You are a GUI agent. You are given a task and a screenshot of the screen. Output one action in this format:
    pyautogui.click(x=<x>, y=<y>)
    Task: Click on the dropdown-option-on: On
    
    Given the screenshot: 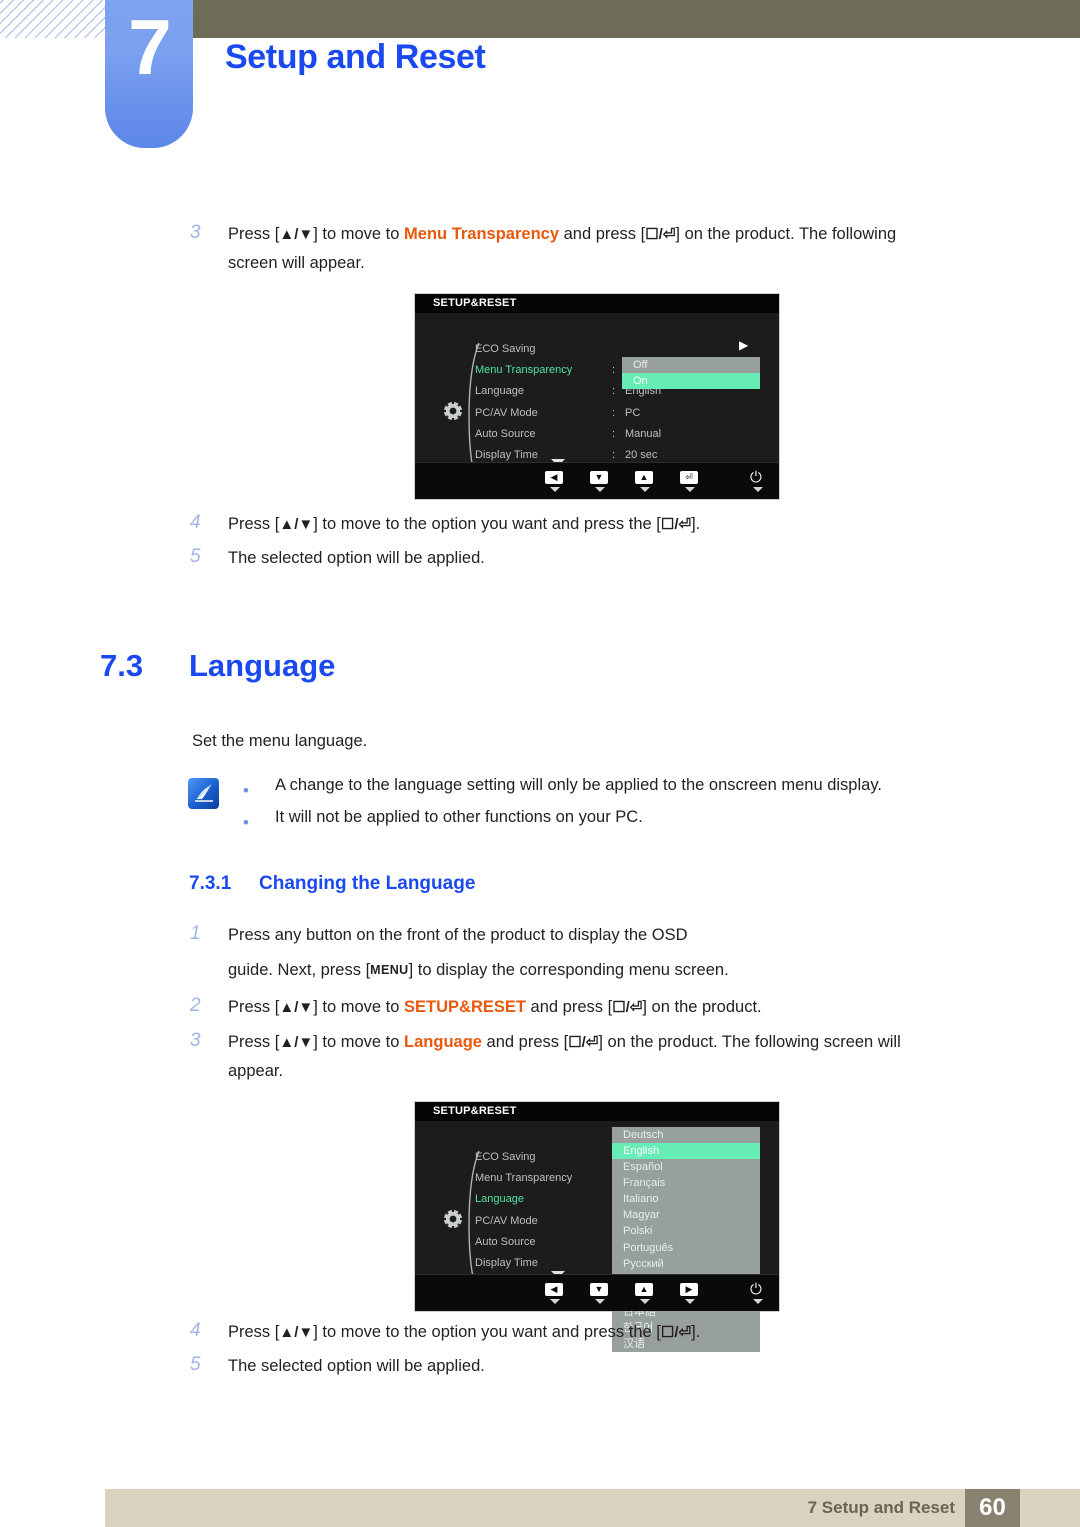 What is the action you would take?
    pyautogui.click(x=691, y=381)
    